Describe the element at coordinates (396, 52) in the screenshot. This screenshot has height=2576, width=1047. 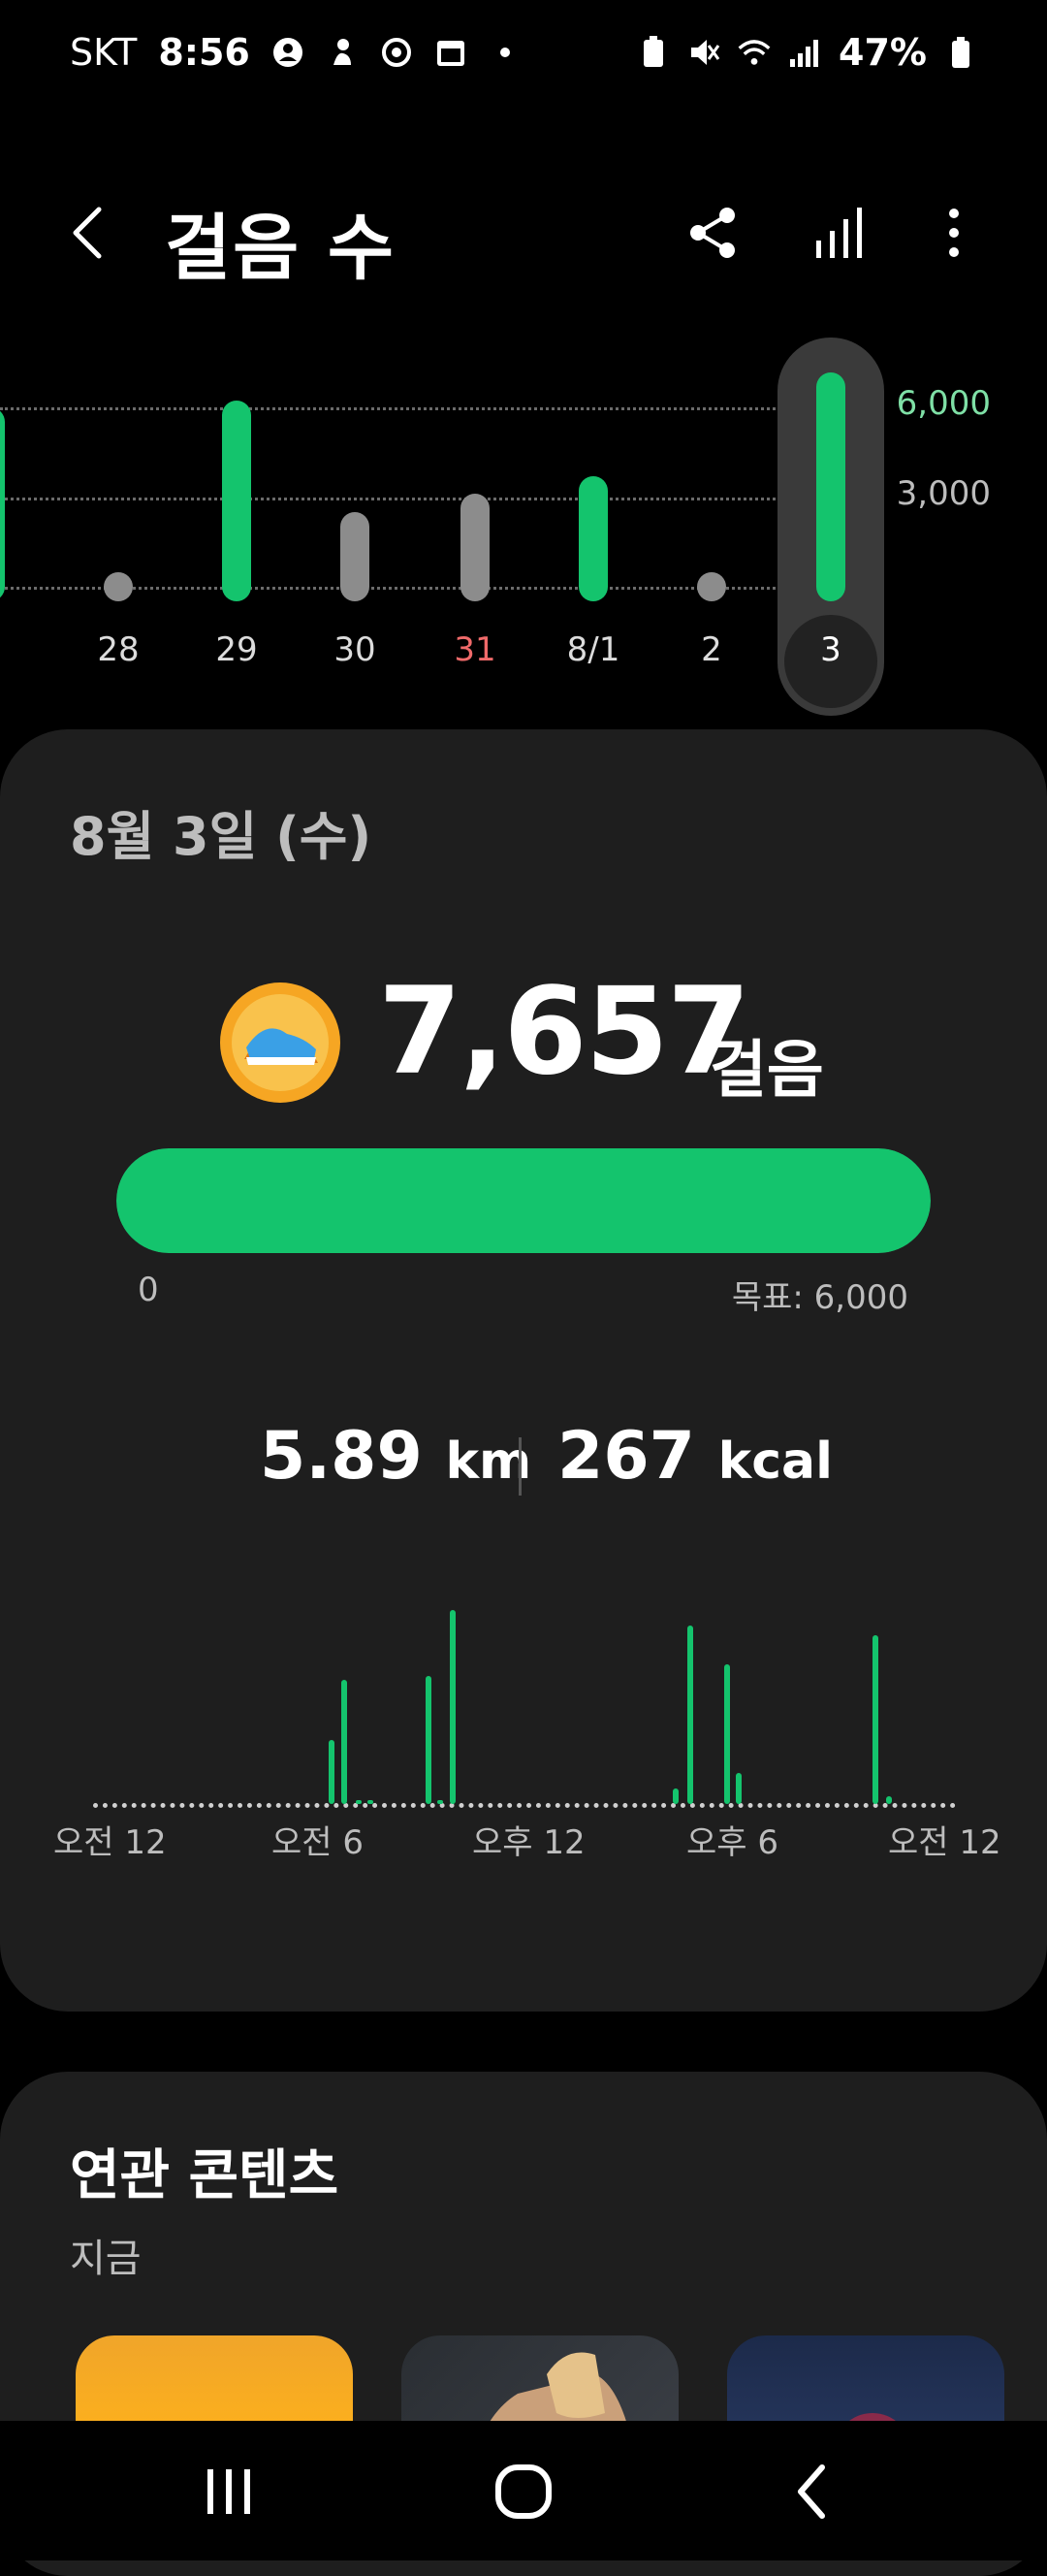
I see `sync-icon` at that location.